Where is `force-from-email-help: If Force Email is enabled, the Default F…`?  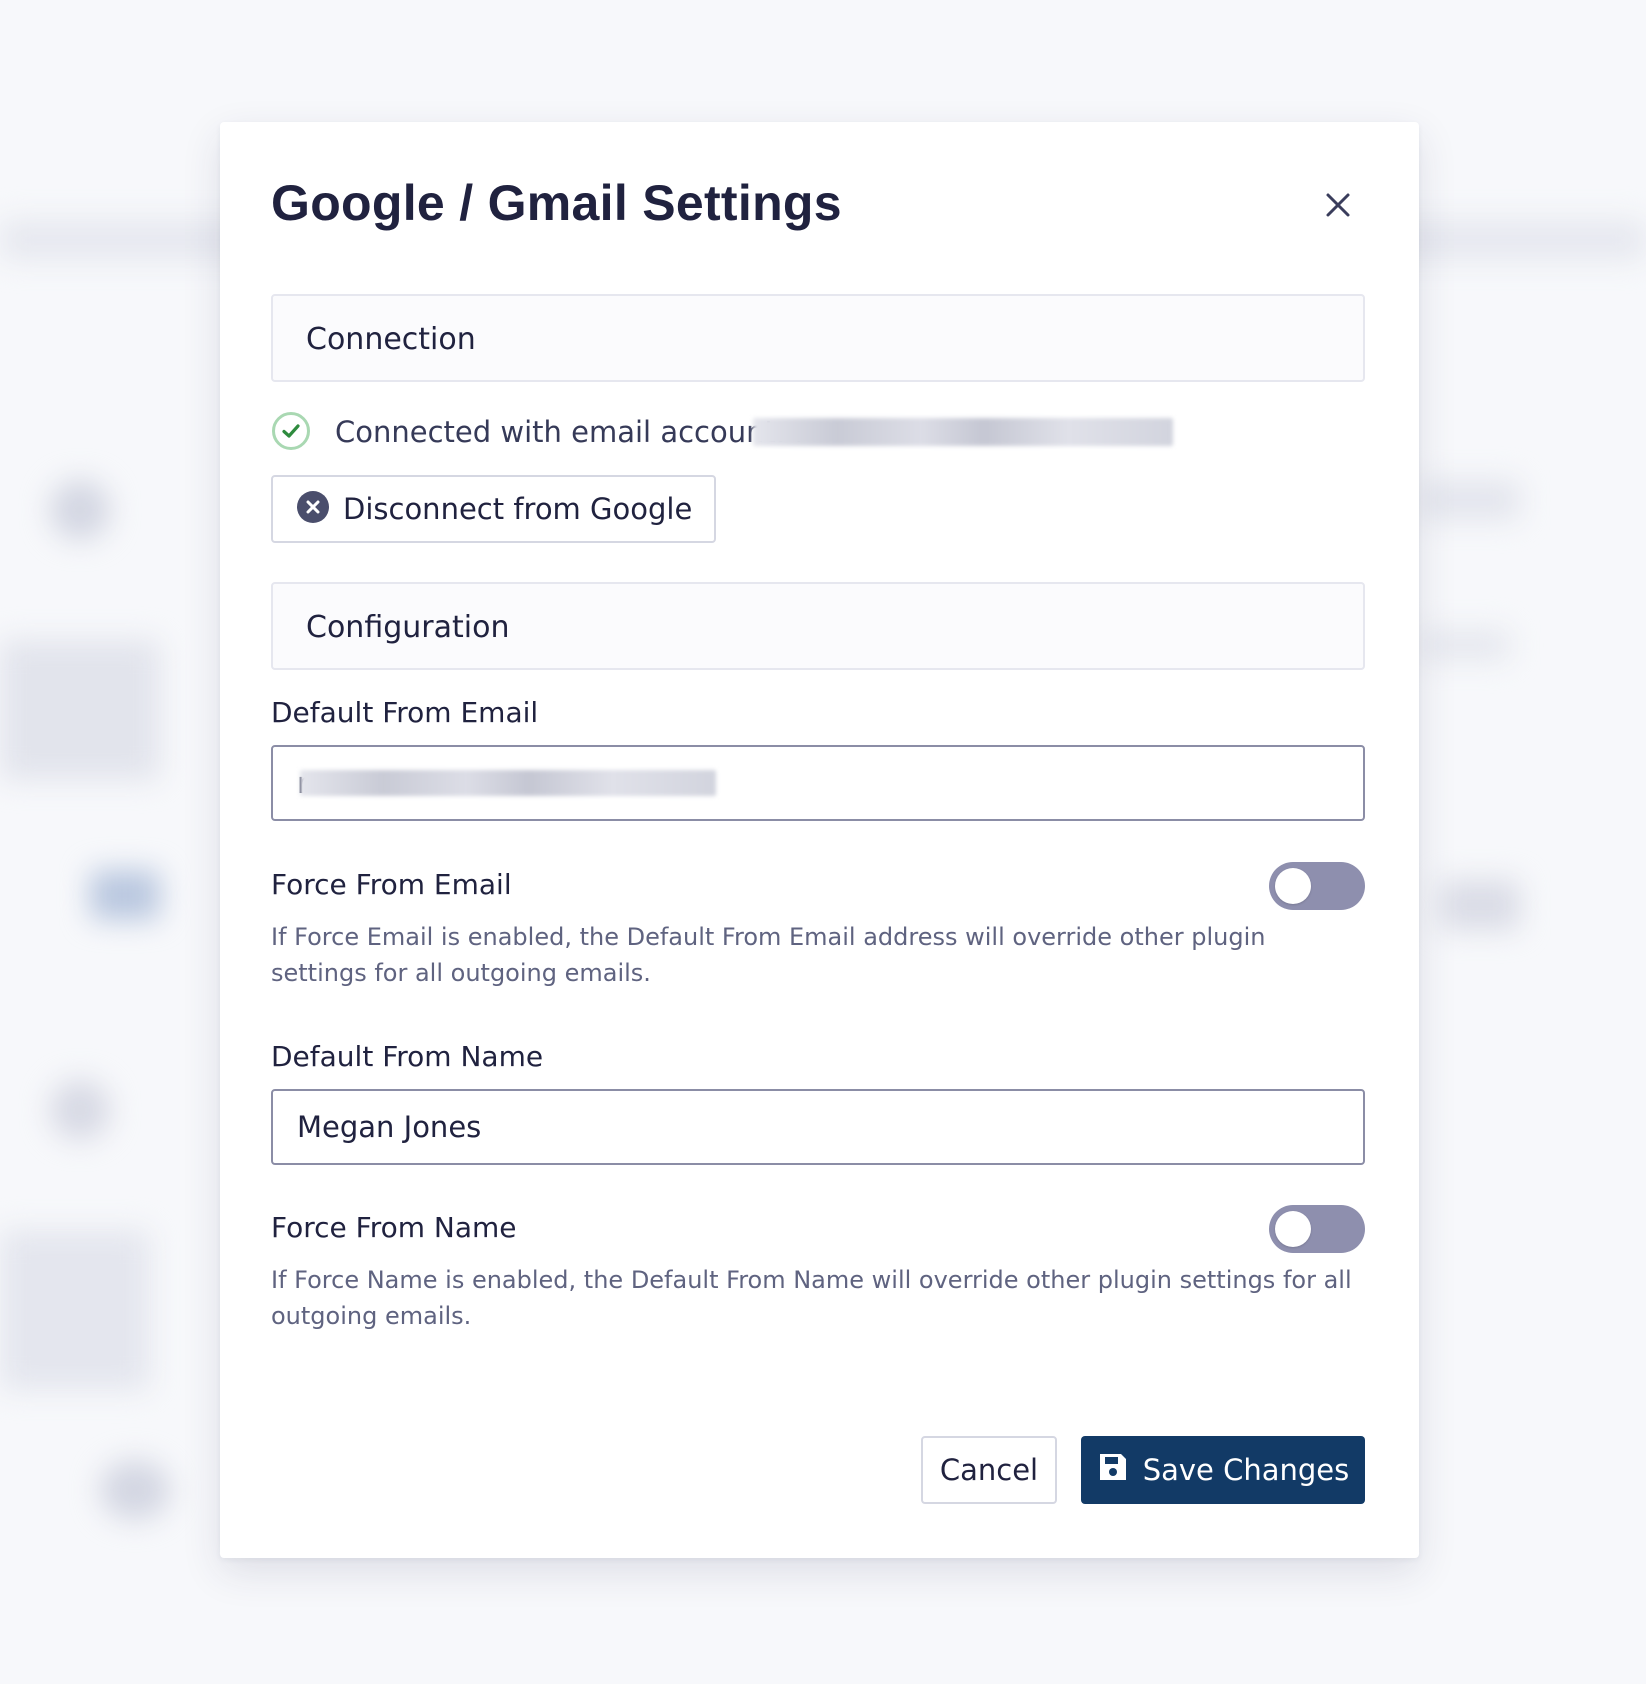
force-from-email-help: If Force Email is enabled, the Default F… is located at coordinates (768, 955).